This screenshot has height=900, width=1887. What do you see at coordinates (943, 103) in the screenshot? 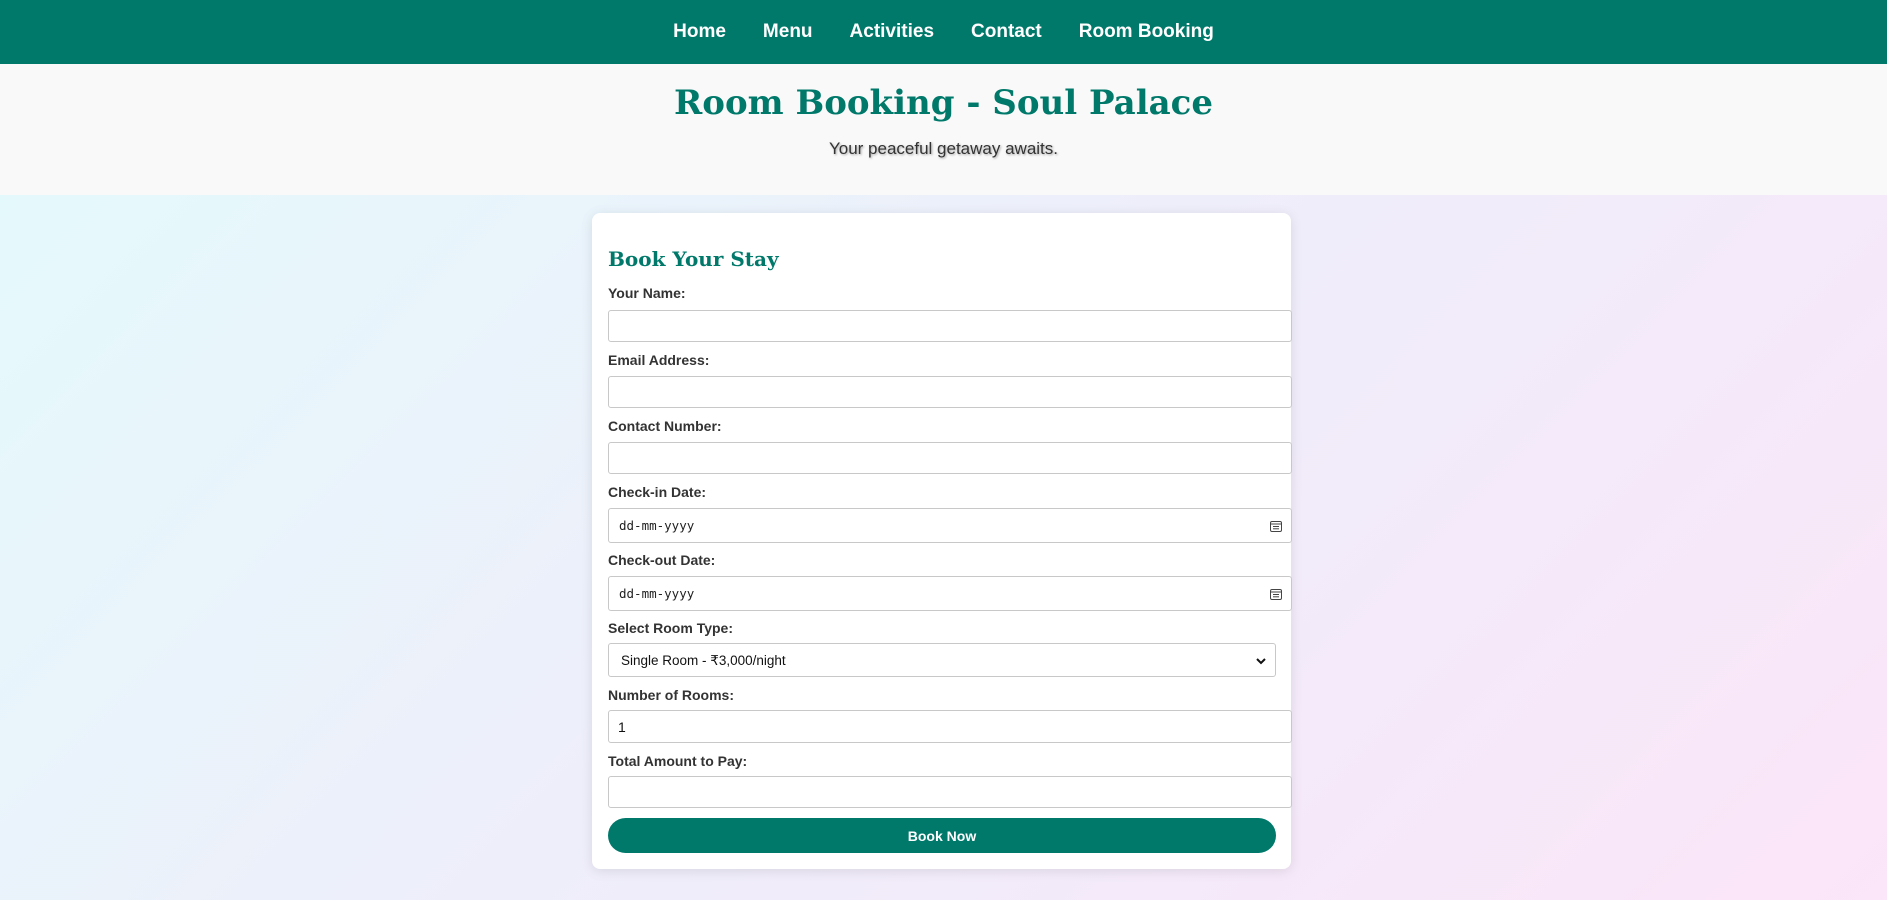
I see `page-title: Room Booking - Soul Palace` at bounding box center [943, 103].